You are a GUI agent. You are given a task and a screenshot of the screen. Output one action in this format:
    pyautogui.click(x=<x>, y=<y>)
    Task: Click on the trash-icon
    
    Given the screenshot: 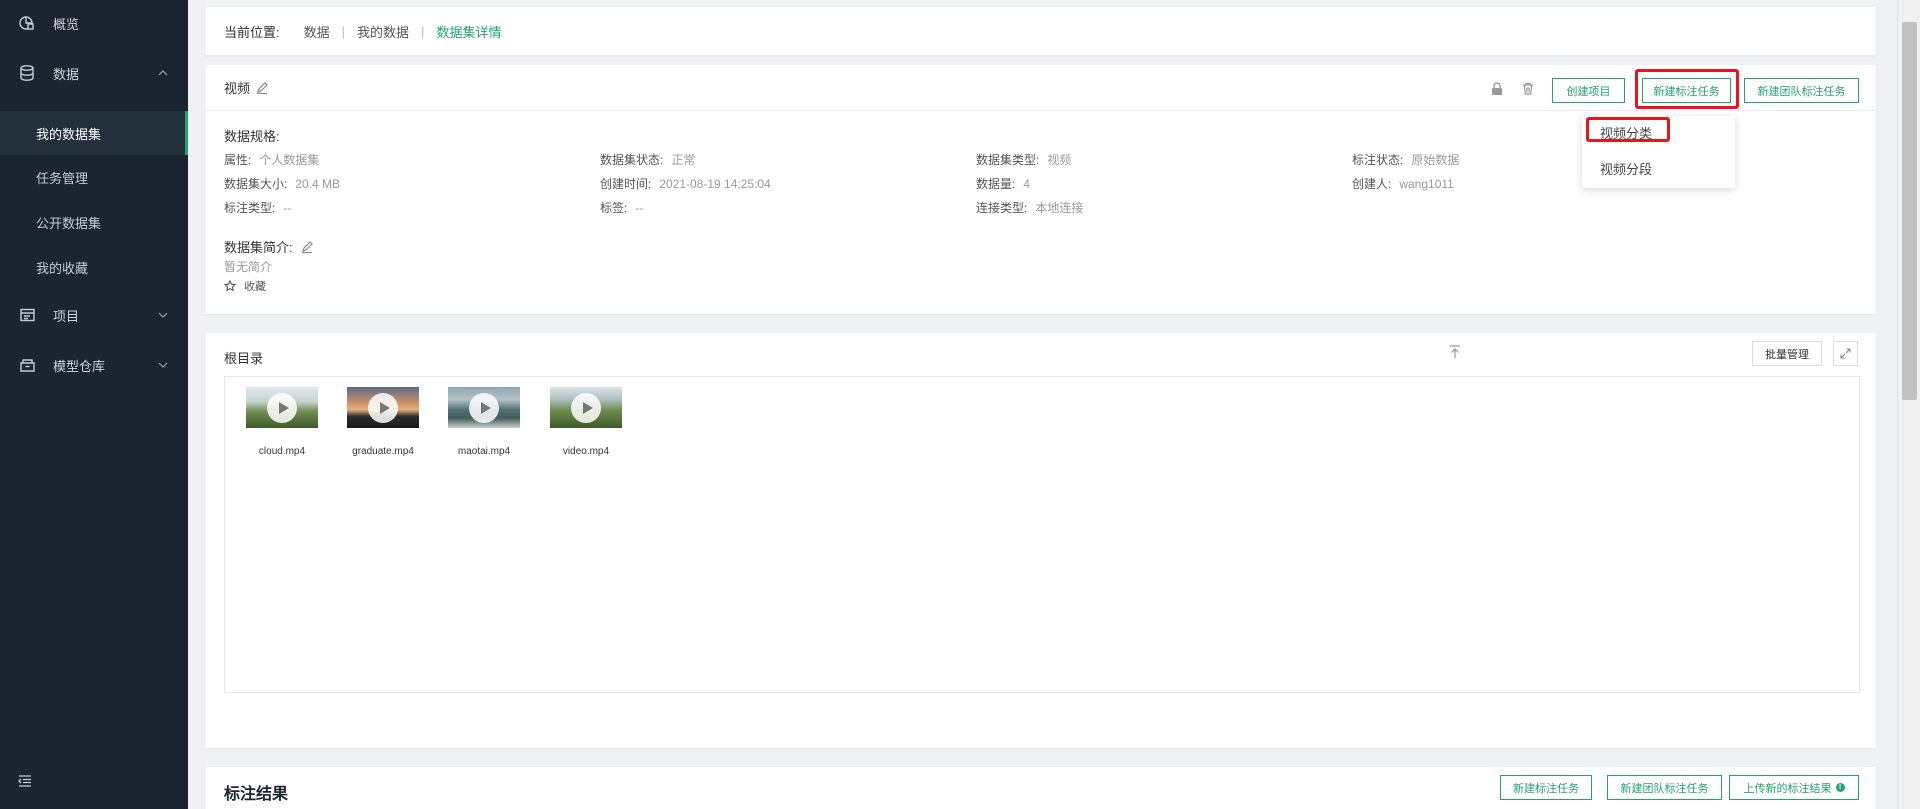 What is the action you would take?
    pyautogui.click(x=1528, y=88)
    